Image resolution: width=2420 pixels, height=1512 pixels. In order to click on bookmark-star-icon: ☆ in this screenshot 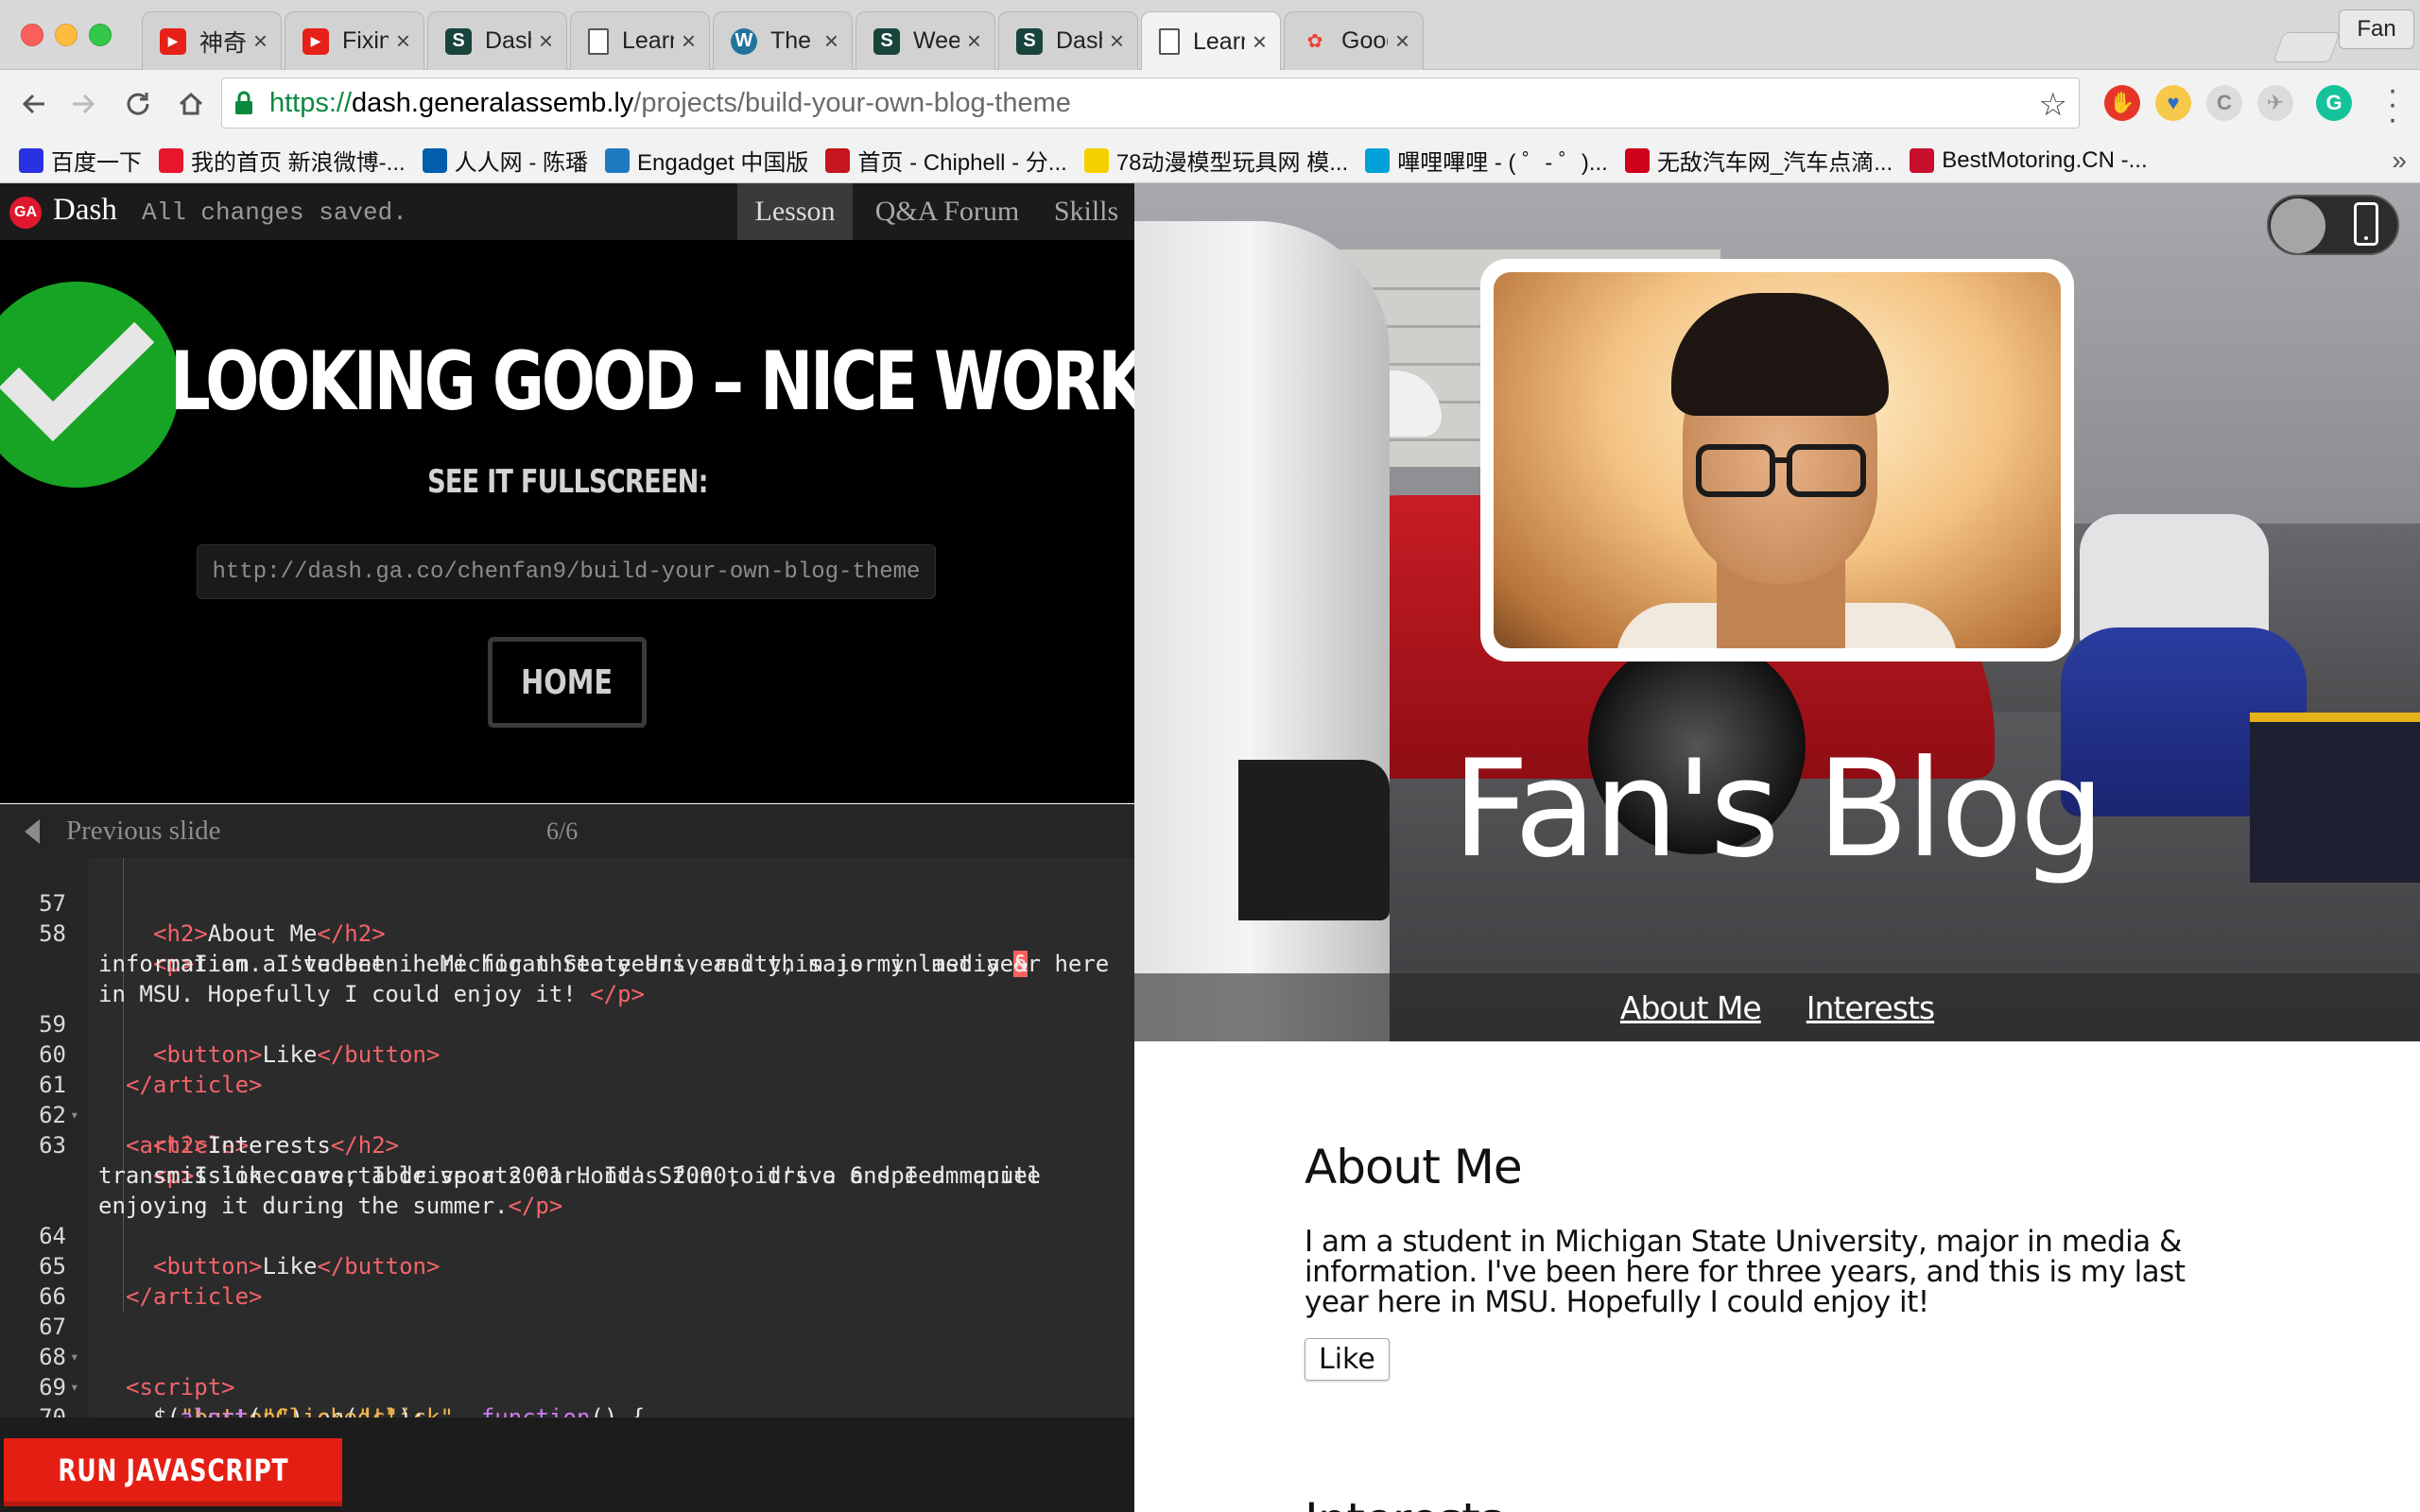, I will do `click(2053, 105)`.